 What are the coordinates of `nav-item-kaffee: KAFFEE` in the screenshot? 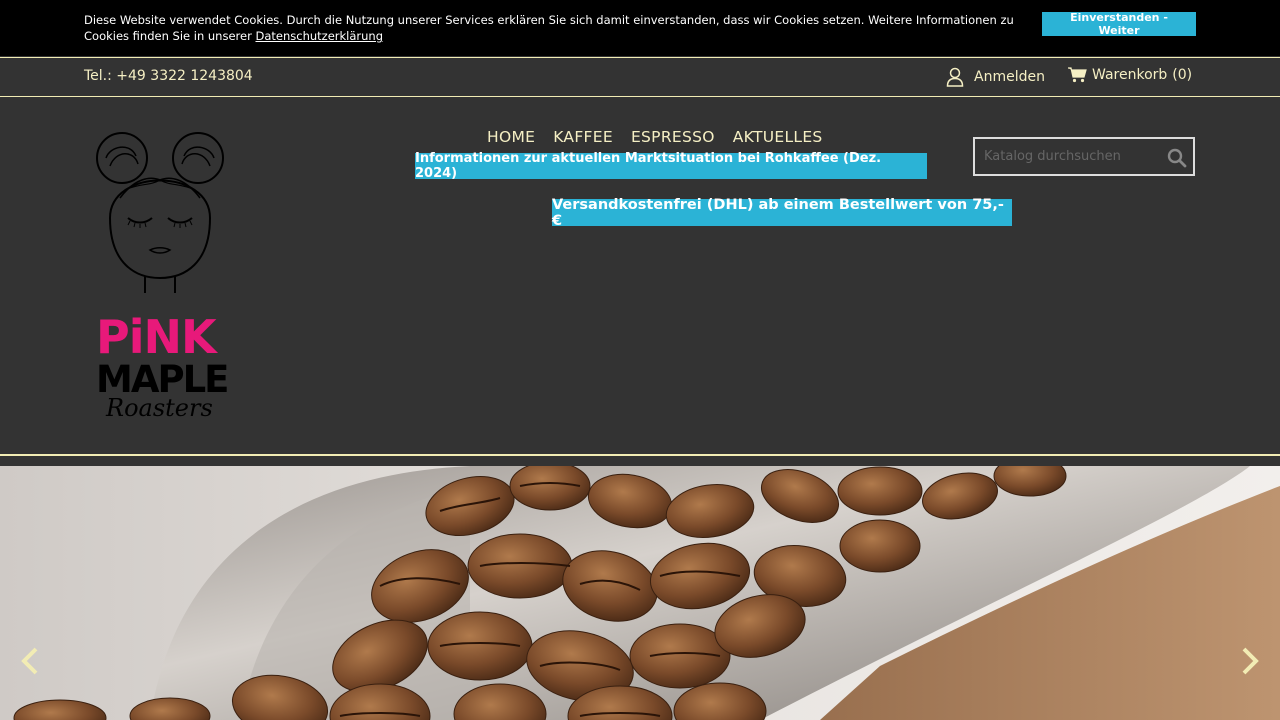 It's located at (583, 137).